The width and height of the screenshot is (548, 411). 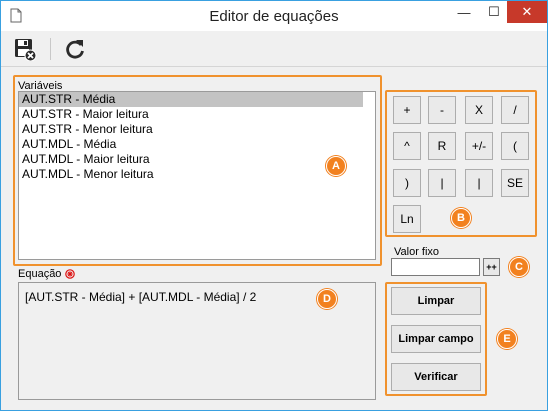 I want to click on required-icon, so click(x=70, y=274).